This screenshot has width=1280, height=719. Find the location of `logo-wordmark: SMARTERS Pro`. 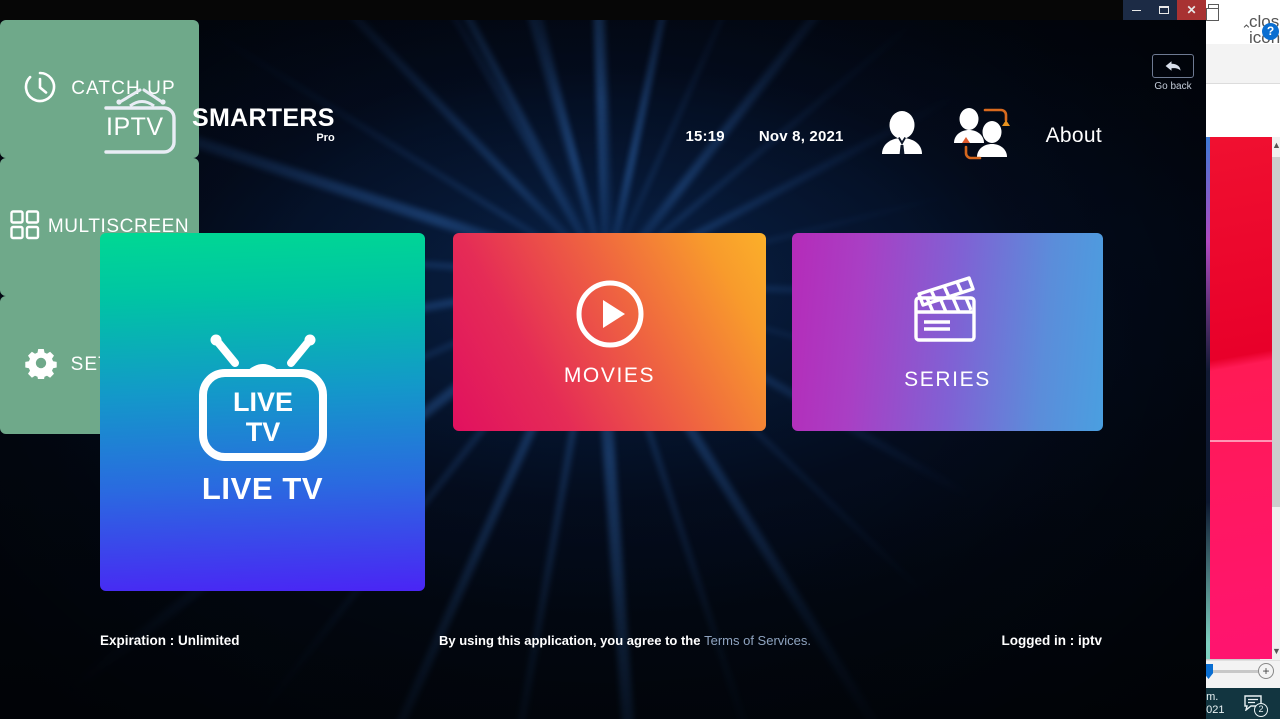

logo-wordmark: SMARTERS Pro is located at coordinates (263, 130).